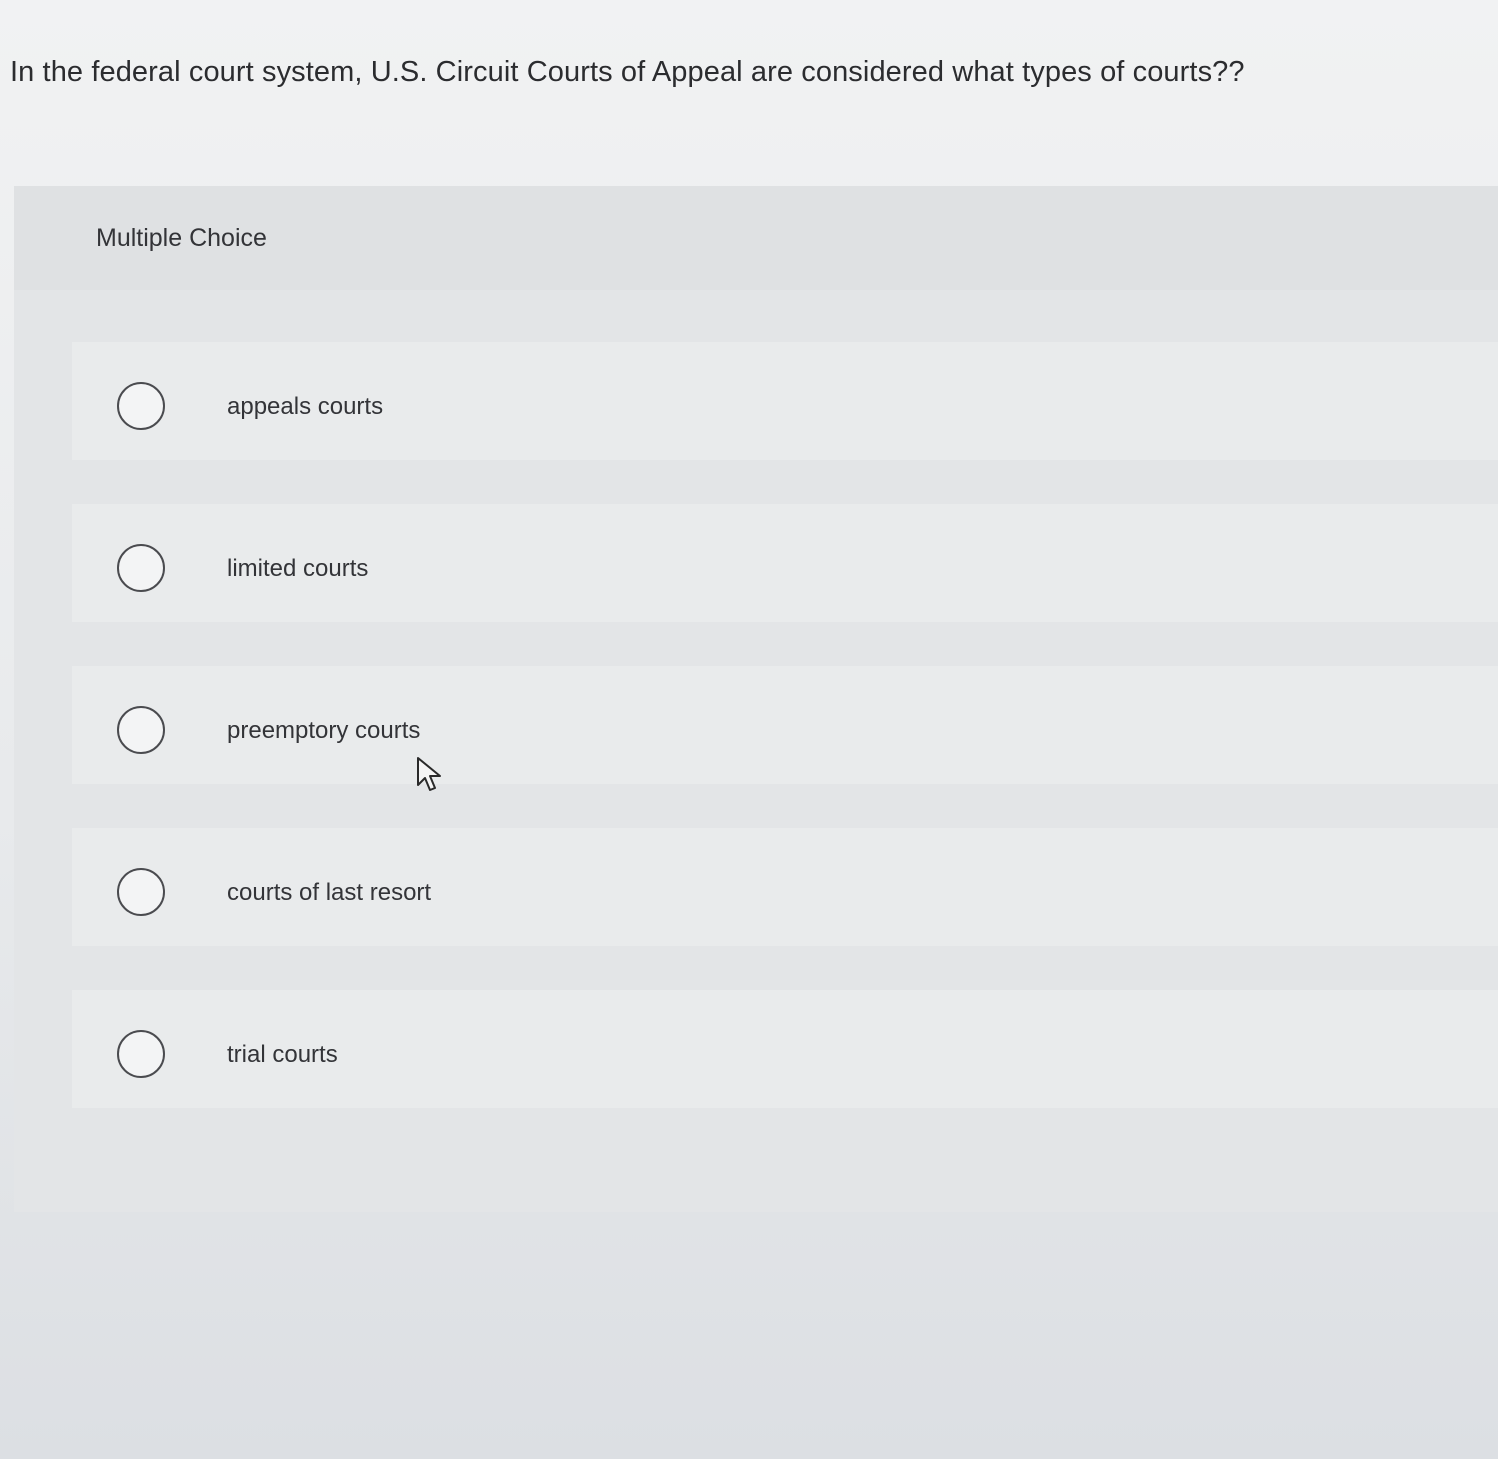 The width and height of the screenshot is (1498, 1459). What do you see at coordinates (429, 774) in the screenshot?
I see `mouse-pointer-icon` at bounding box center [429, 774].